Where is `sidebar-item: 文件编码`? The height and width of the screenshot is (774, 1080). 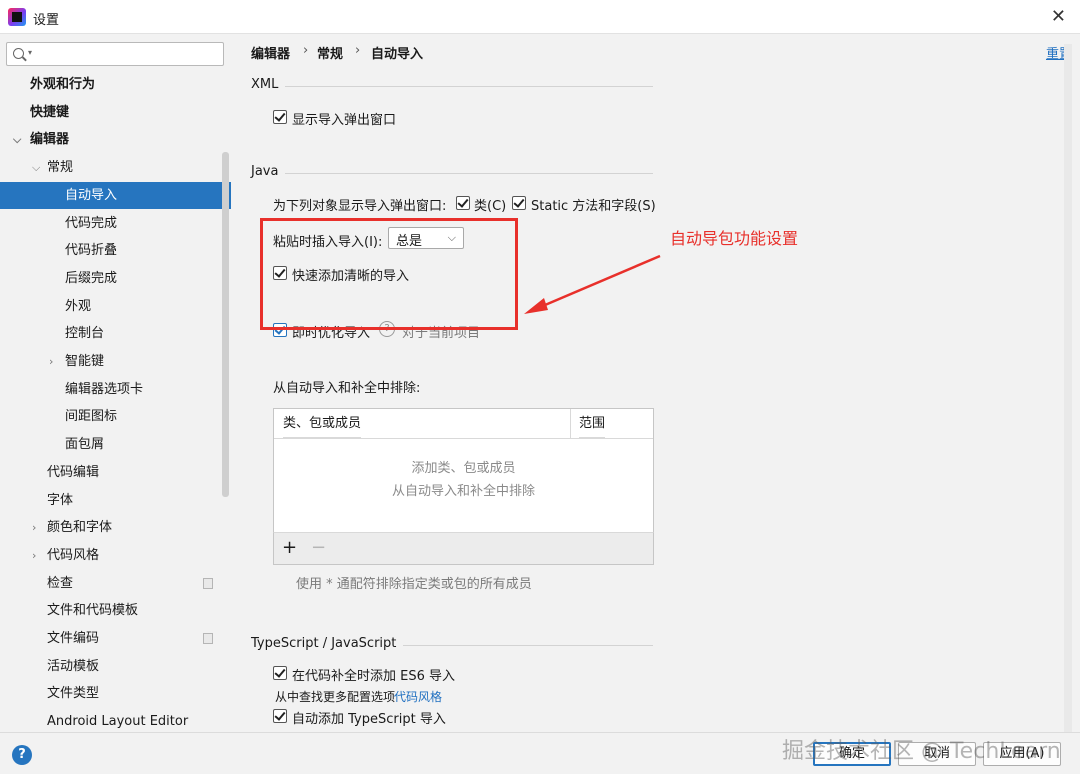 sidebar-item: 文件编码 is located at coordinates (115, 638).